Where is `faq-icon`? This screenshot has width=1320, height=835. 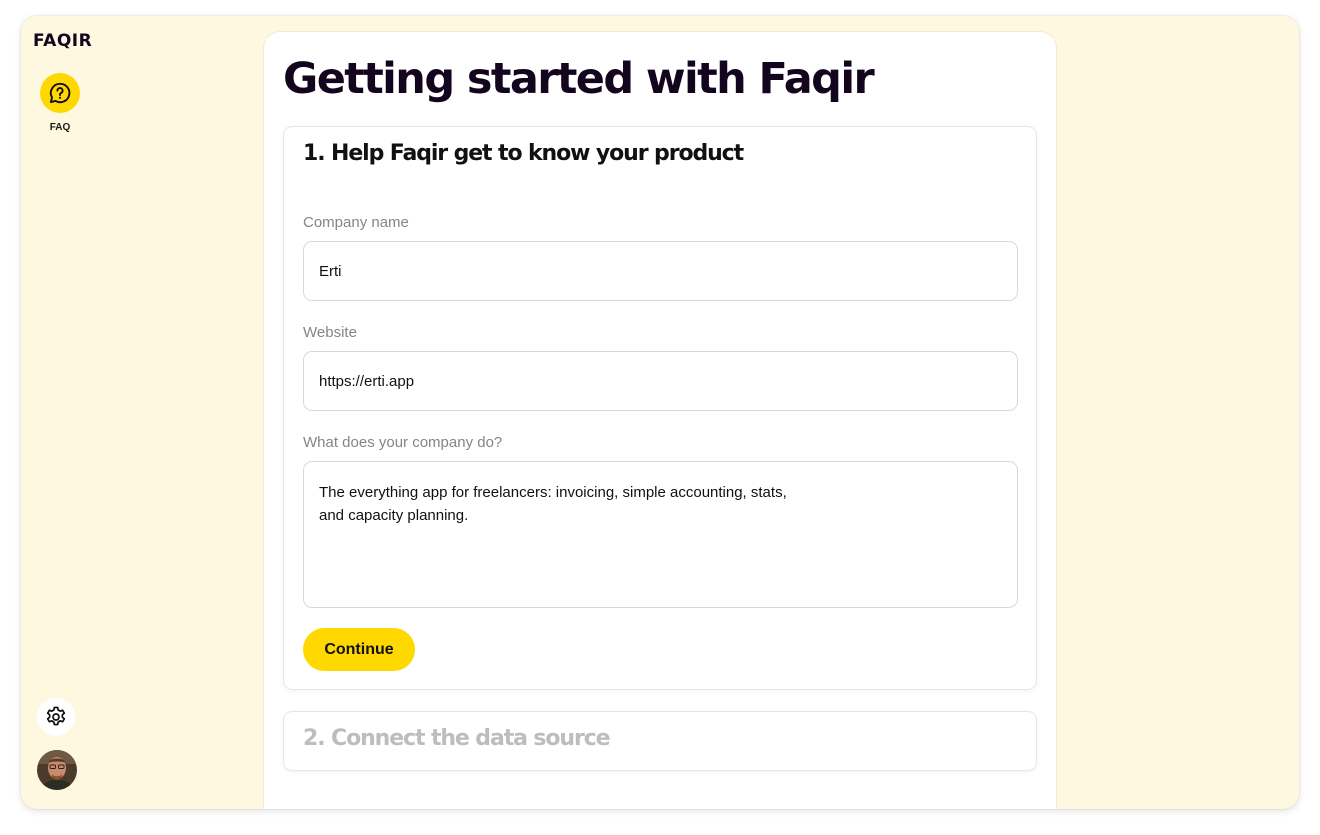 faq-icon is located at coordinates (60, 93).